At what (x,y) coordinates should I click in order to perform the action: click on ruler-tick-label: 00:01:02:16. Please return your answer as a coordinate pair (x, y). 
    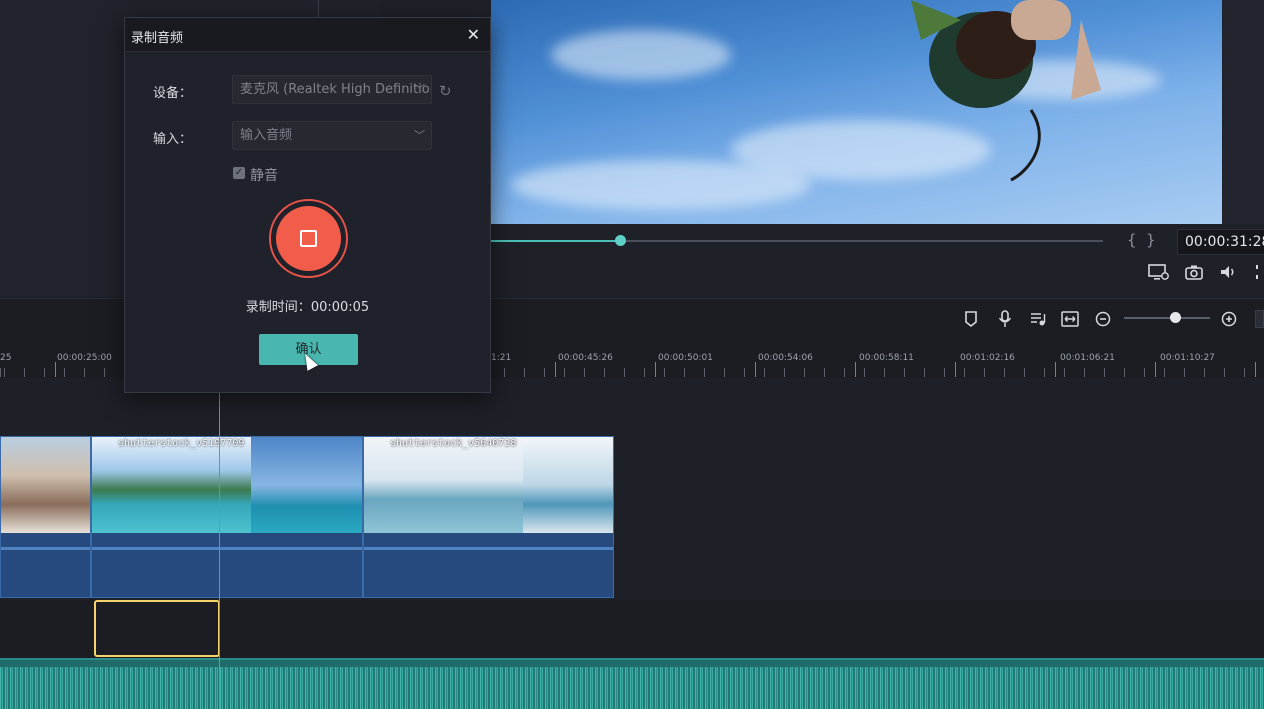
    Looking at the image, I should click on (987, 358).